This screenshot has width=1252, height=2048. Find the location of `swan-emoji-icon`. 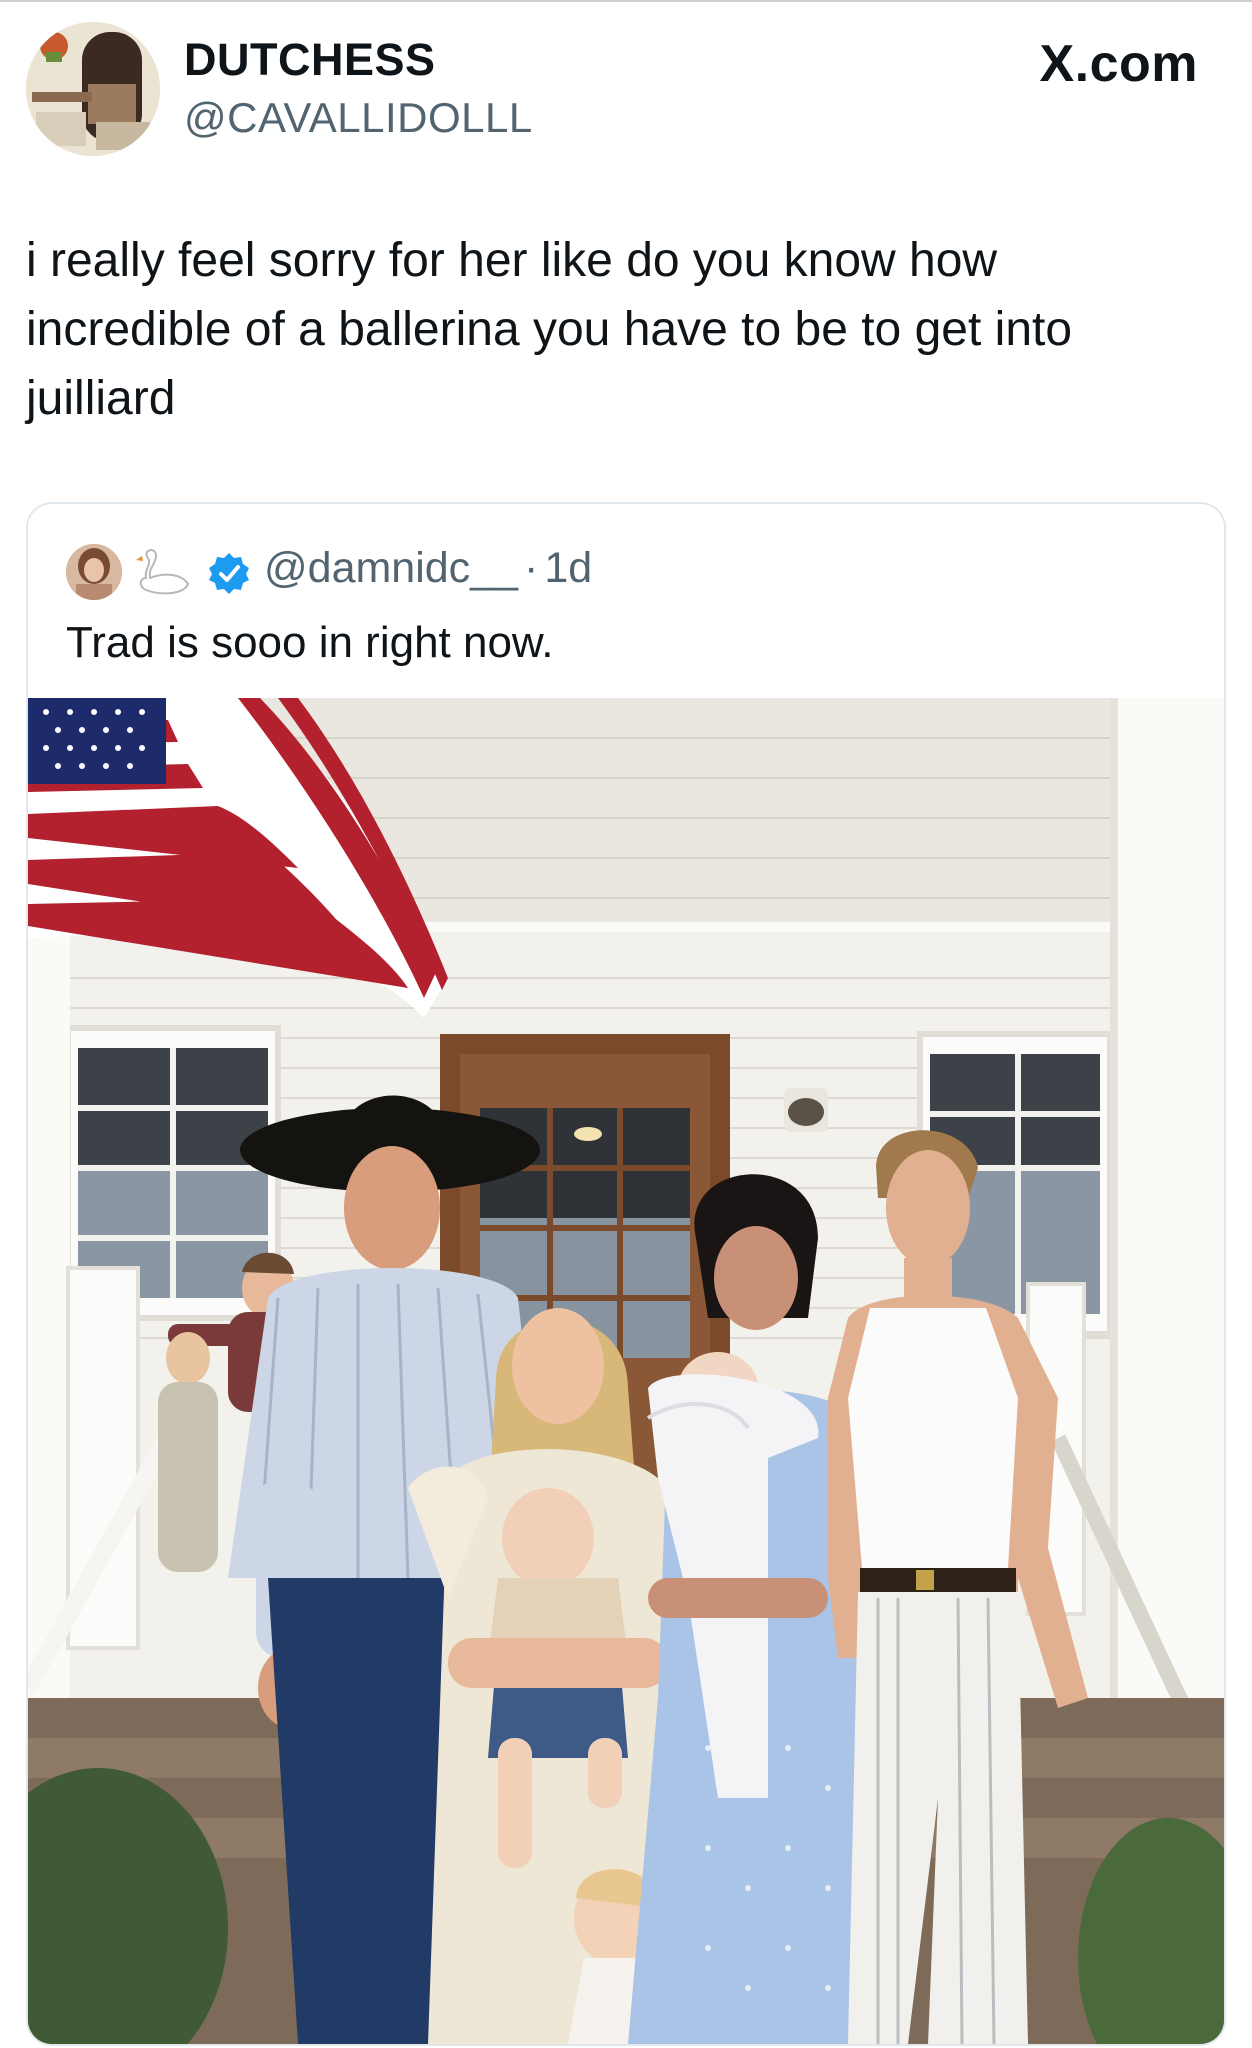

swan-emoji-icon is located at coordinates (163, 573).